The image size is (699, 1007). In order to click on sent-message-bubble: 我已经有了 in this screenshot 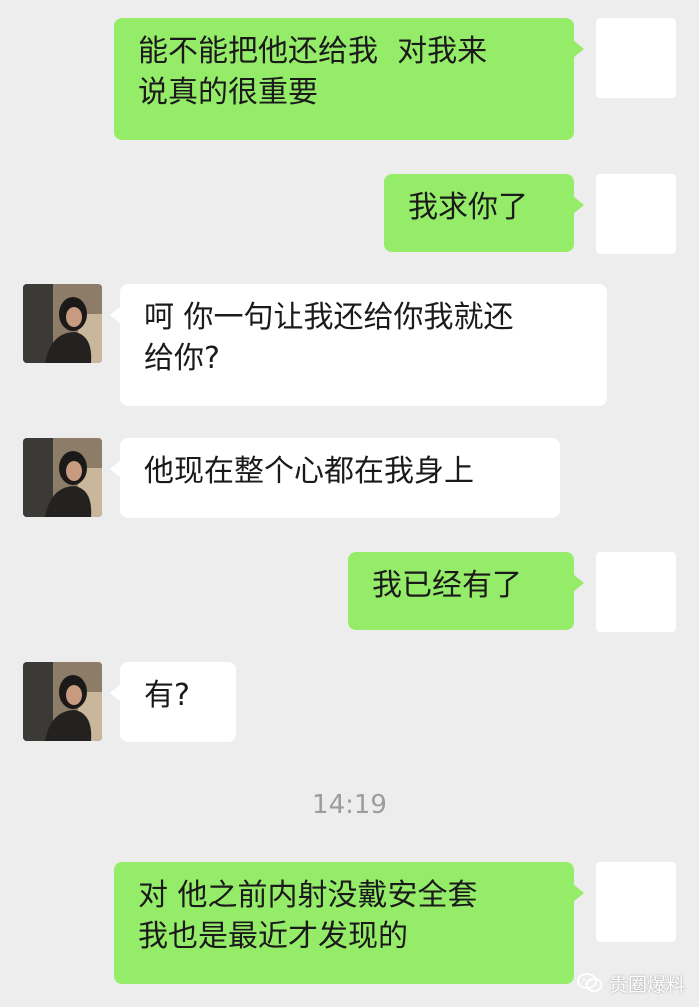, I will do `click(466, 591)`.